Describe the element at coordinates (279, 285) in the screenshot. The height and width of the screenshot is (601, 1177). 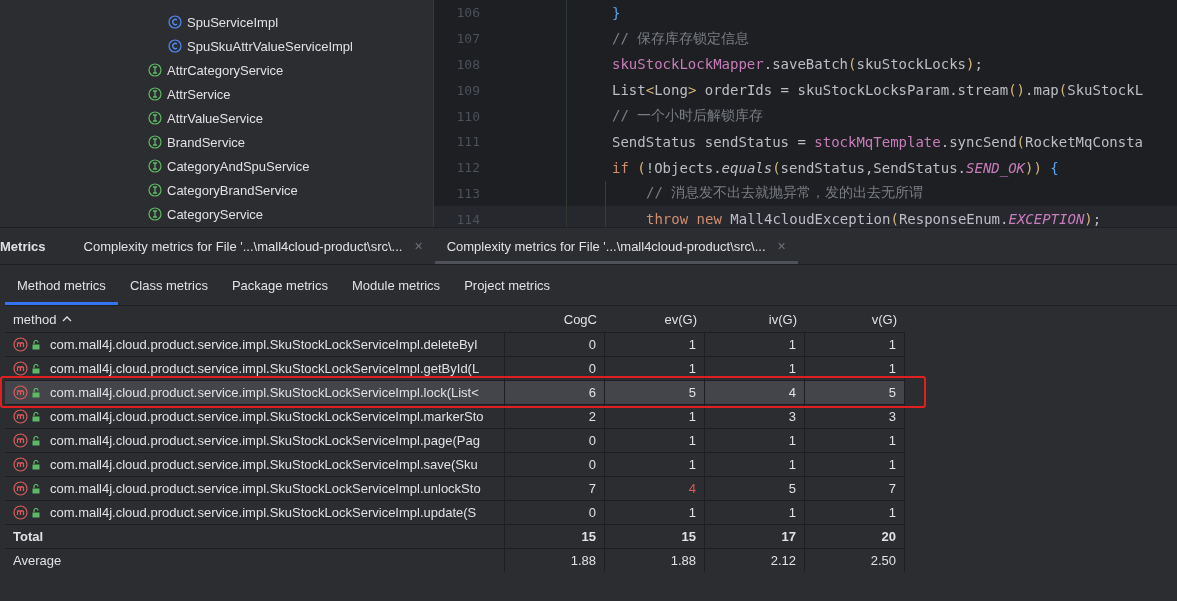
I see `metrics-subtab: Package metrics` at that location.